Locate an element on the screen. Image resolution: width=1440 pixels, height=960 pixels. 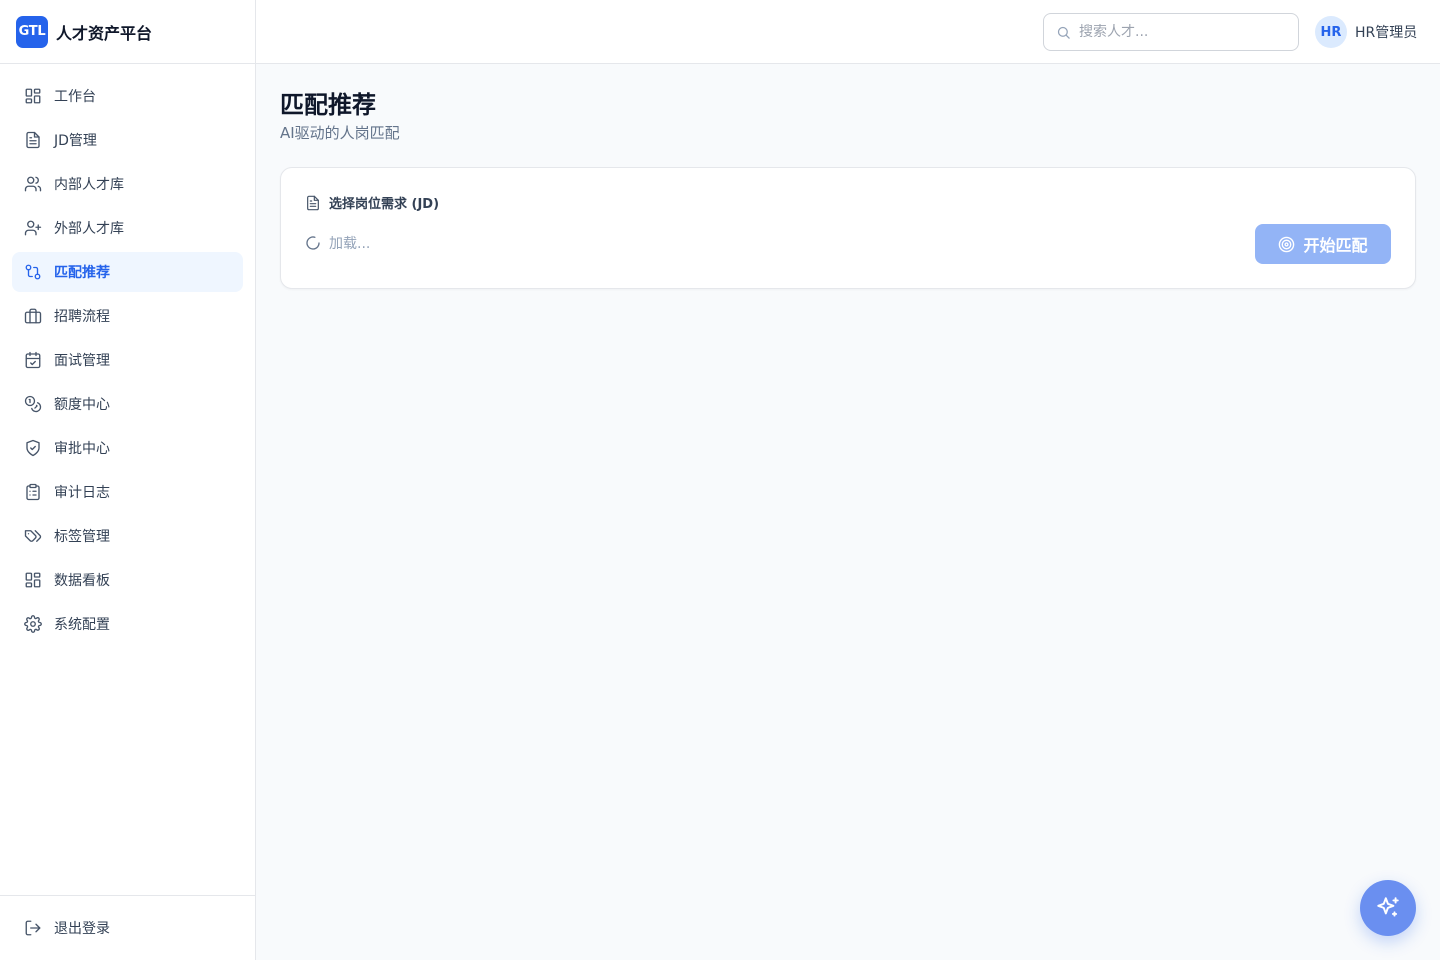
sidebar-item-audit-log: 审计日志 is located at coordinates (127, 492).